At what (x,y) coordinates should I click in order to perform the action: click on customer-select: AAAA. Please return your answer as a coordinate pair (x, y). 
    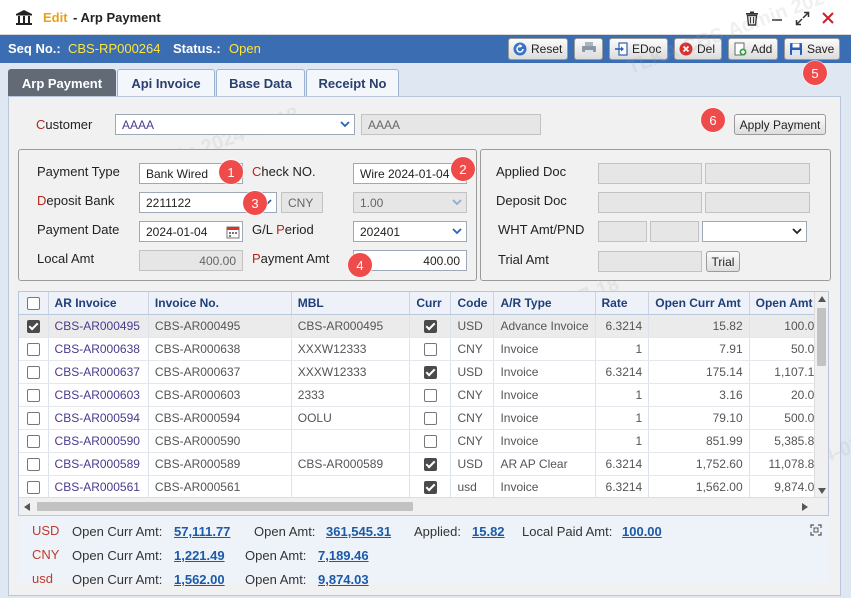
    Looking at the image, I should click on (235, 124).